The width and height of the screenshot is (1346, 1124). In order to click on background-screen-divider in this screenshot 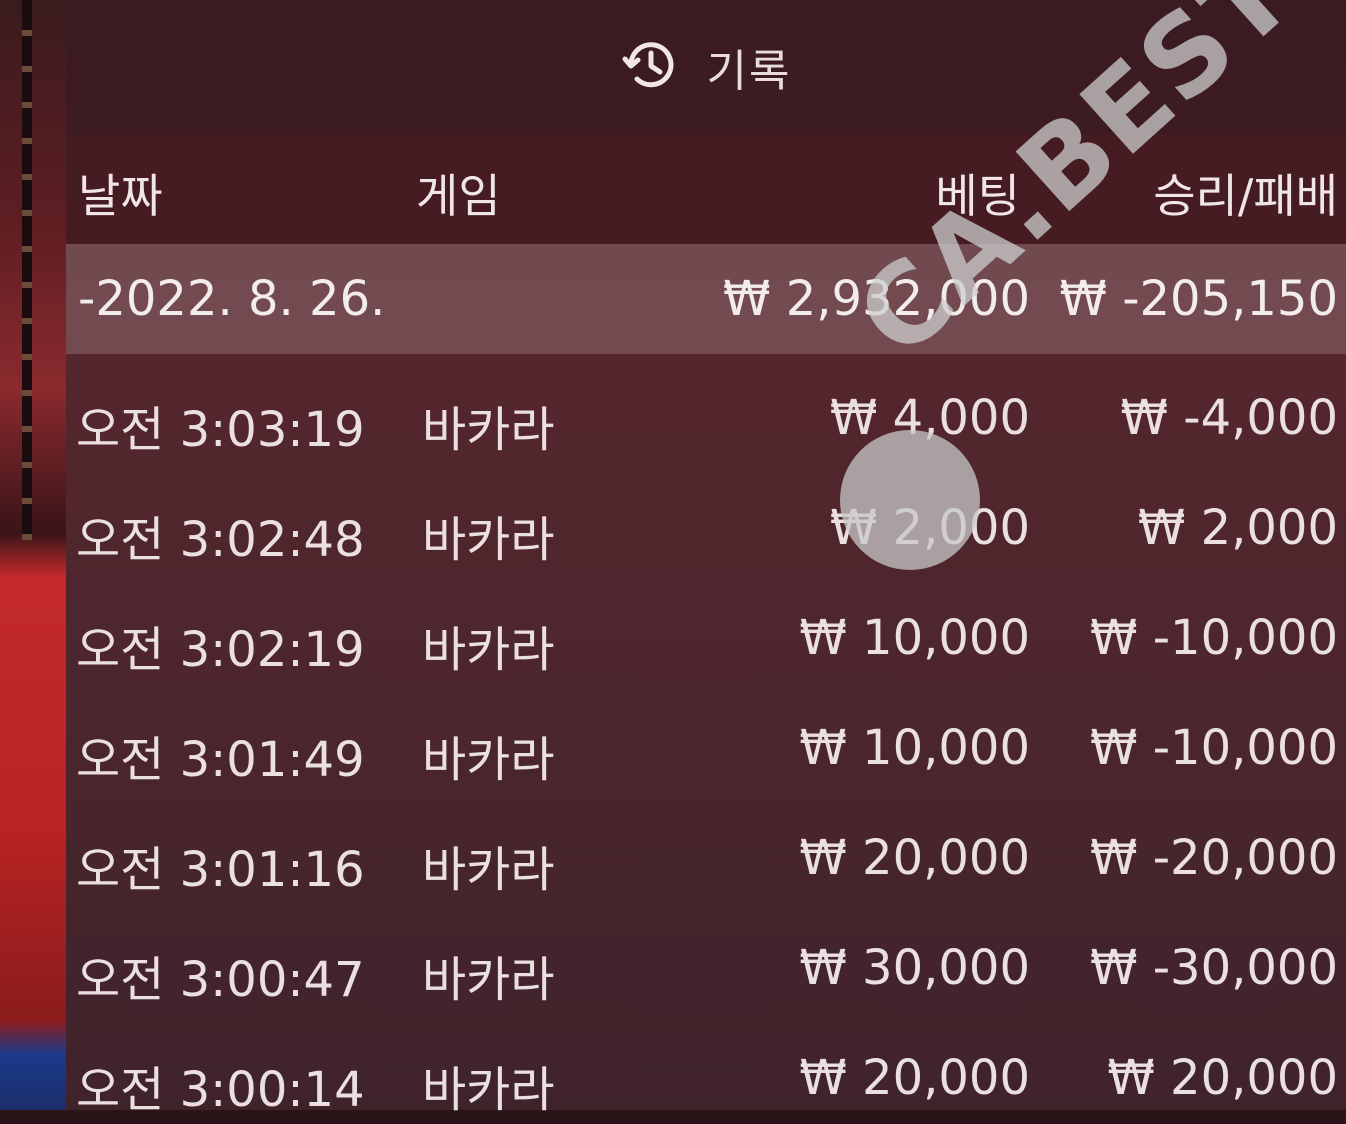, I will do `click(27, 270)`.